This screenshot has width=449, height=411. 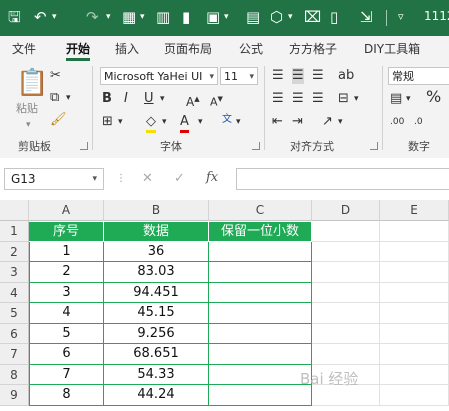 I want to click on select-all-corner, so click(x=14, y=210).